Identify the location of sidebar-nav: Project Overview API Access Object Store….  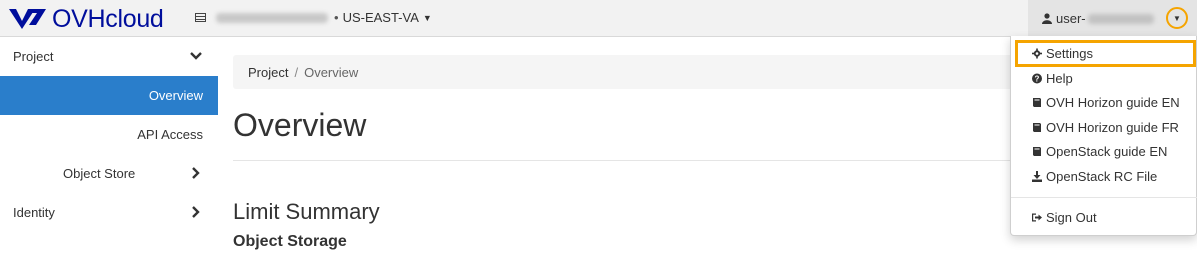
(109, 134).